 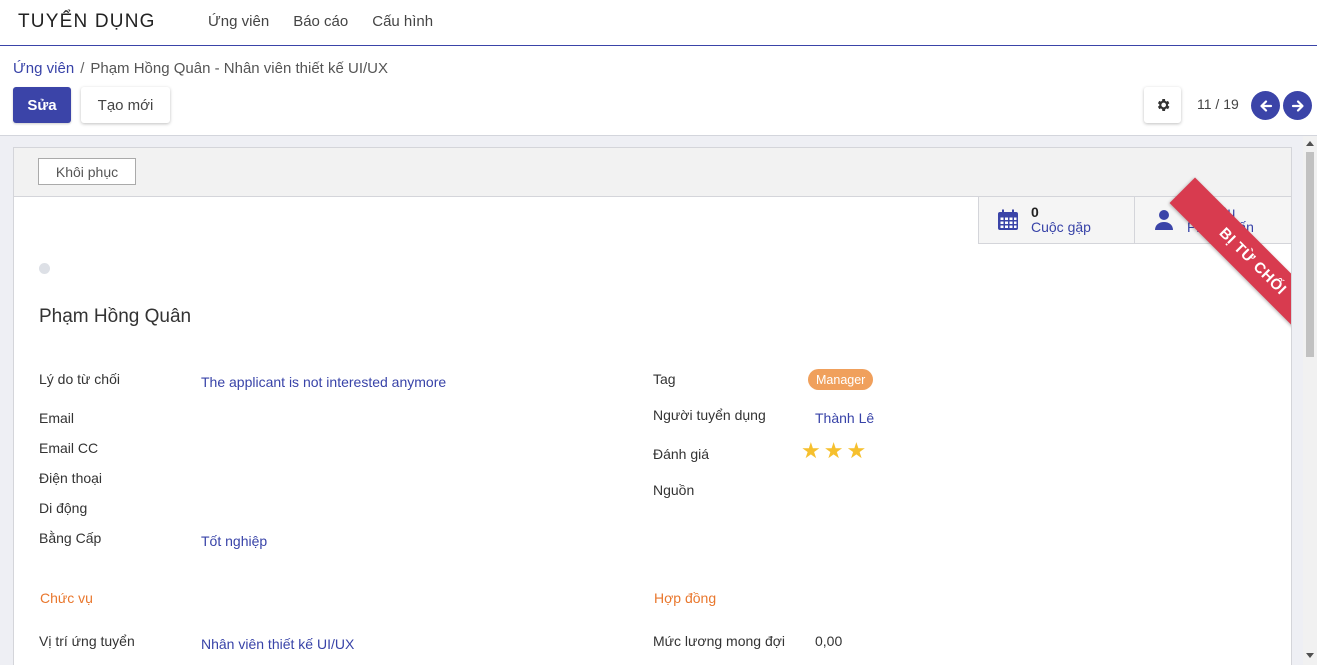 I want to click on edit-button: Sửa, so click(x=42, y=105).